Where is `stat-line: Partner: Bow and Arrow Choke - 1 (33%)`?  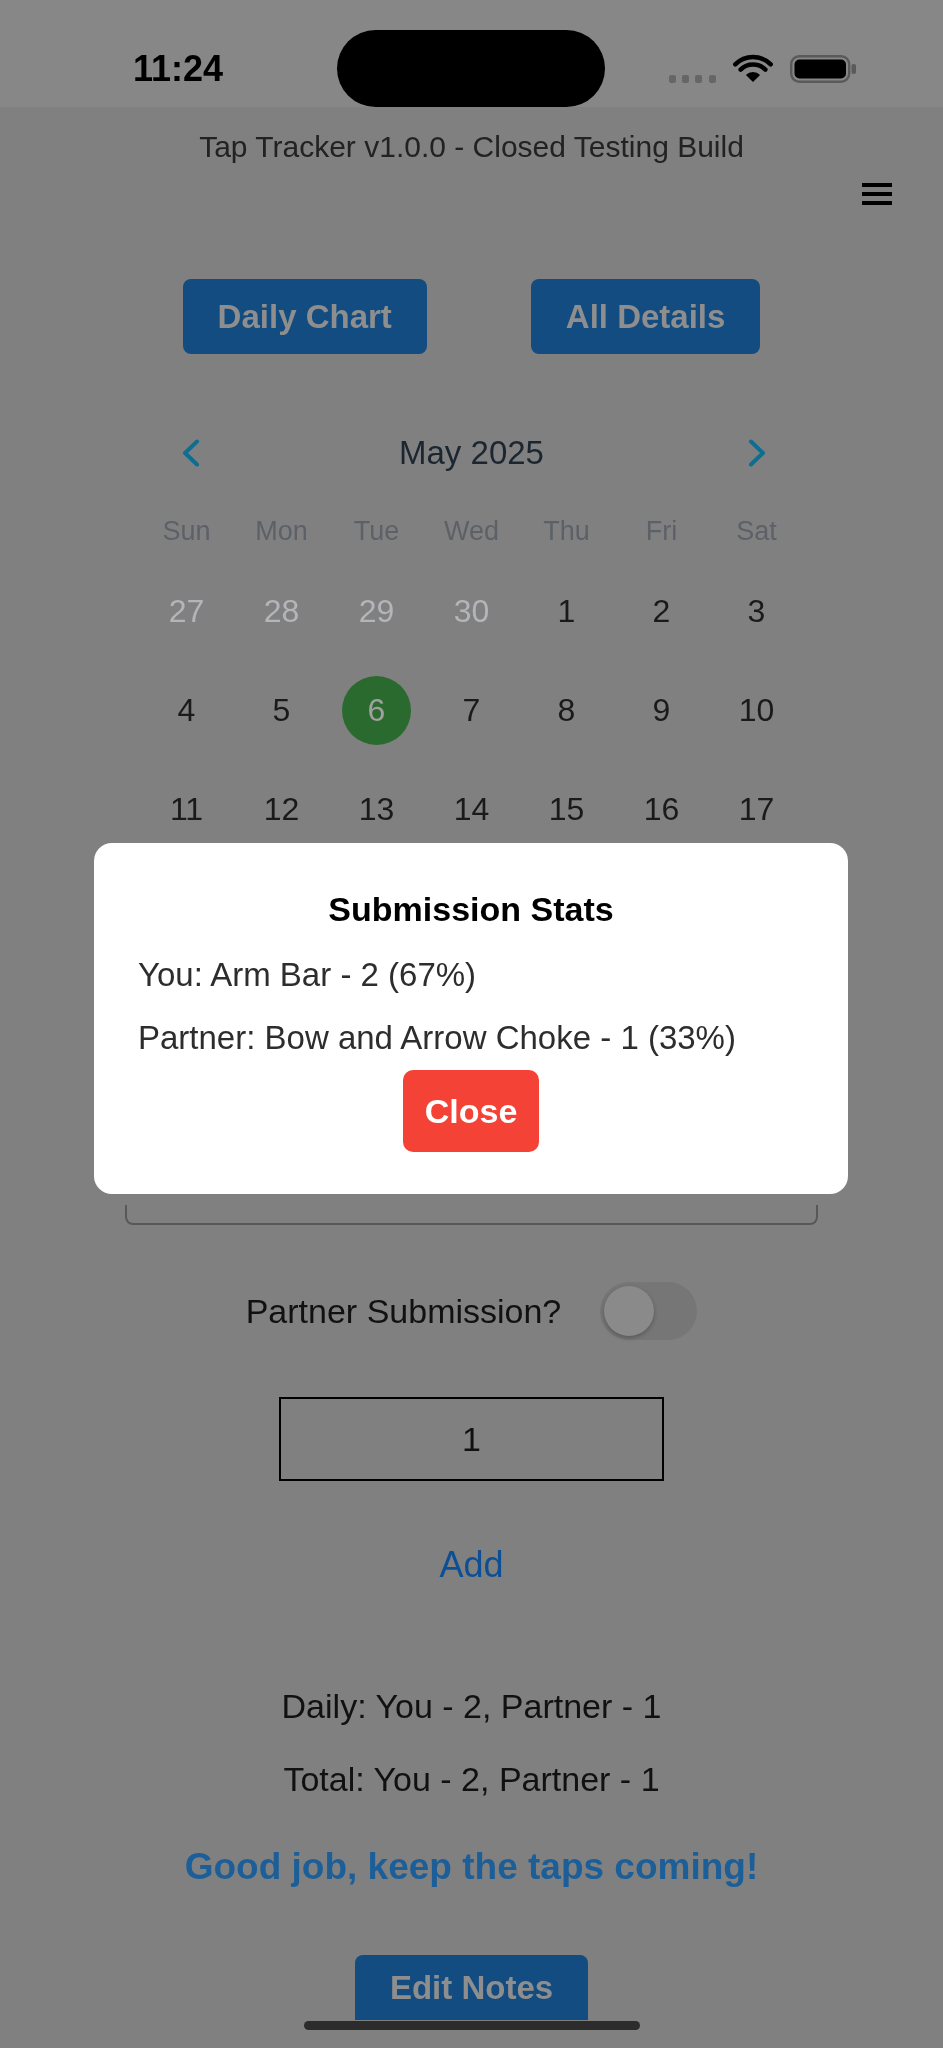 stat-line: Partner: Bow and Arrow Choke - 1 (33%) is located at coordinates (437, 1038).